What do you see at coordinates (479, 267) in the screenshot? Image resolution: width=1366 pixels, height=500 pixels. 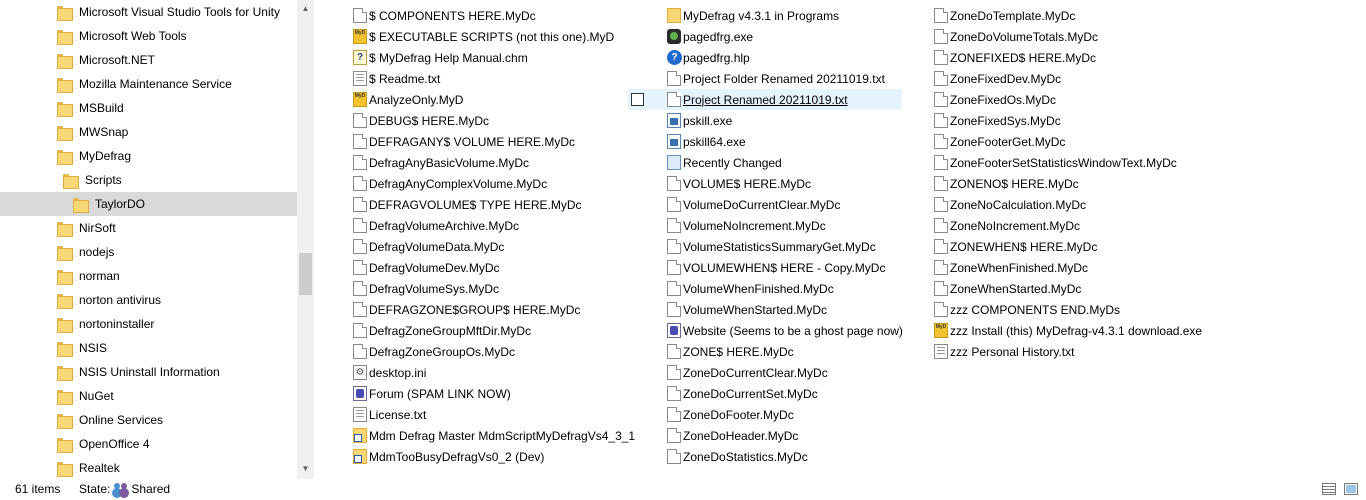 I see `file-item: DefragVolumeDev.MyDc` at bounding box center [479, 267].